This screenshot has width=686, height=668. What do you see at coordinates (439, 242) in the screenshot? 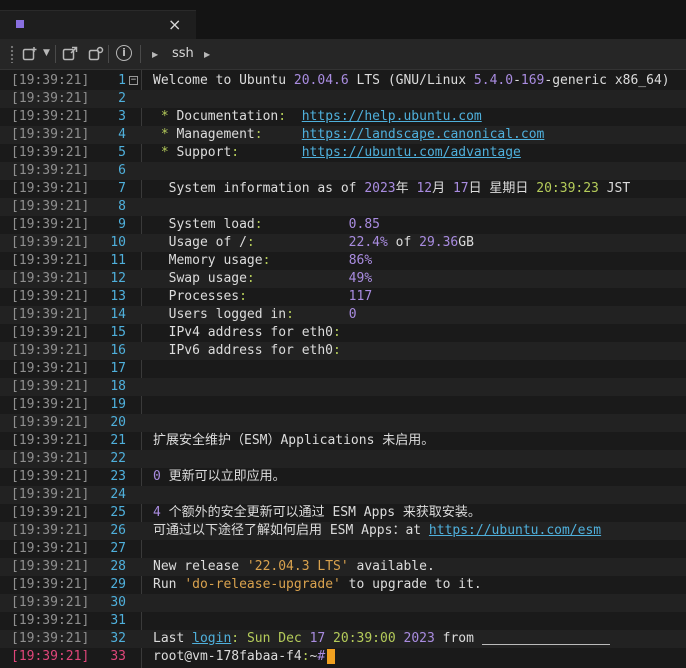
I see `text-segment: 29.36` at bounding box center [439, 242].